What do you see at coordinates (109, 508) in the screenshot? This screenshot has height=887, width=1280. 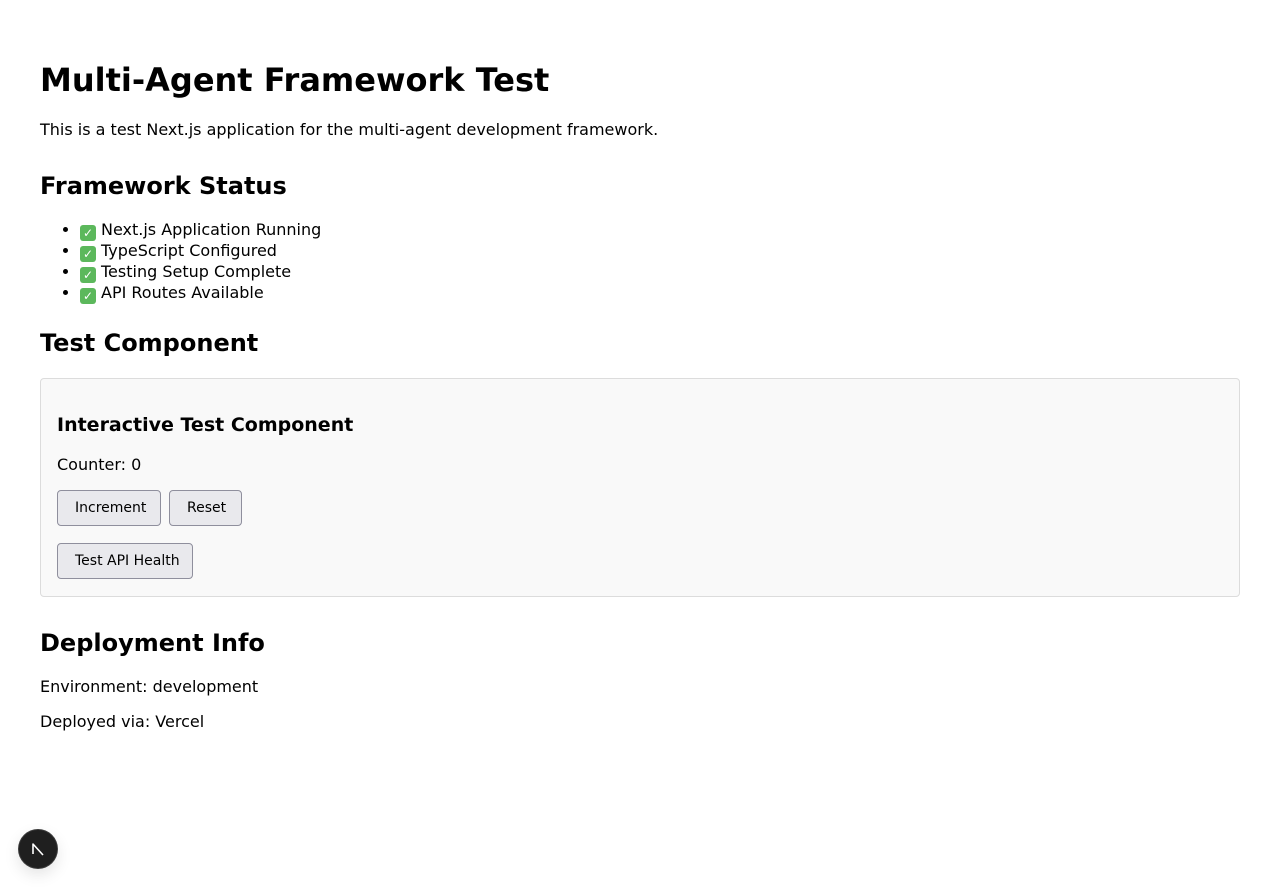 I see `increment-button: Increment` at bounding box center [109, 508].